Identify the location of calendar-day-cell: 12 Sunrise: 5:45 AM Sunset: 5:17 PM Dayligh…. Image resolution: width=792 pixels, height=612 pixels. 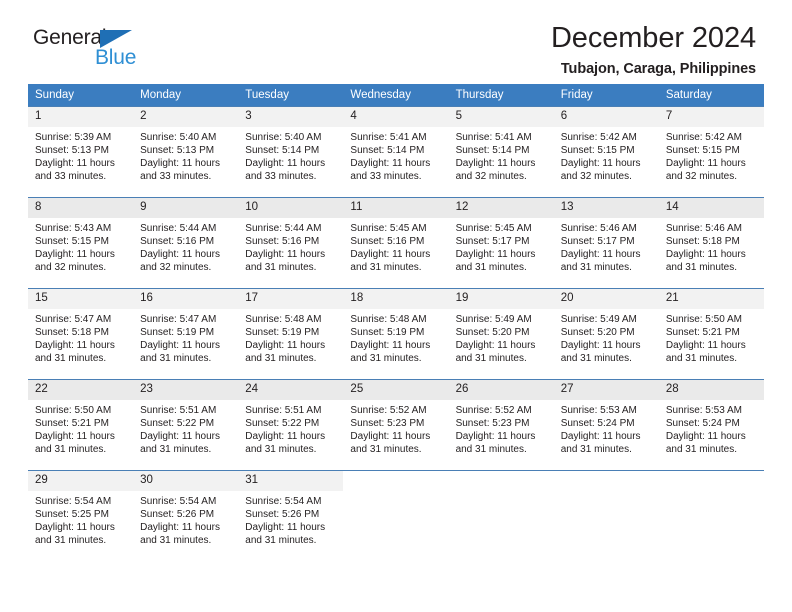
(501, 243).